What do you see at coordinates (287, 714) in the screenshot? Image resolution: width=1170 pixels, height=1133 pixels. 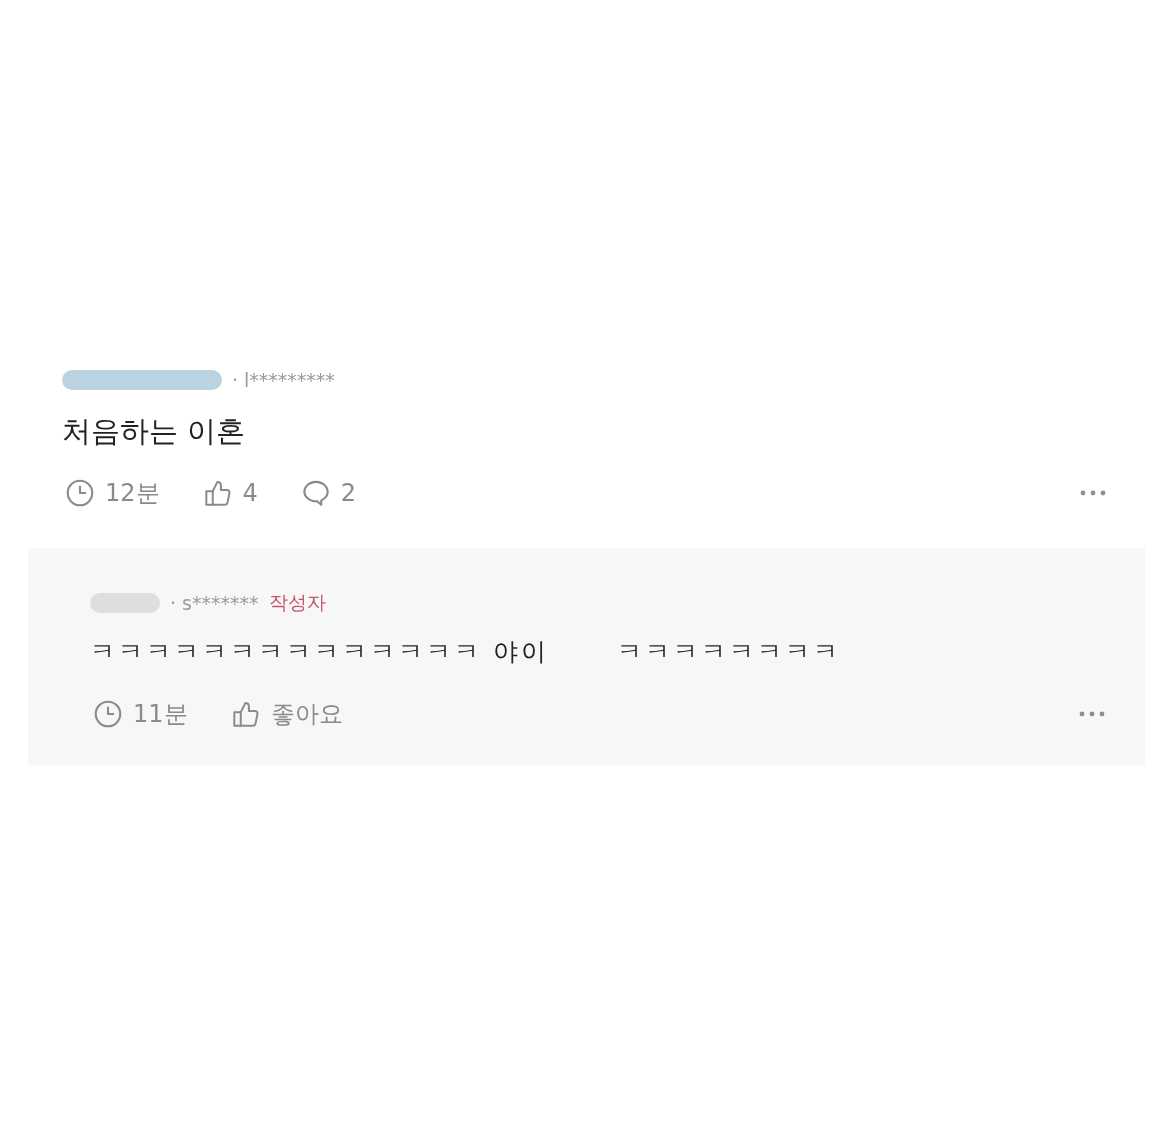 I see `like-button: 좋아요` at bounding box center [287, 714].